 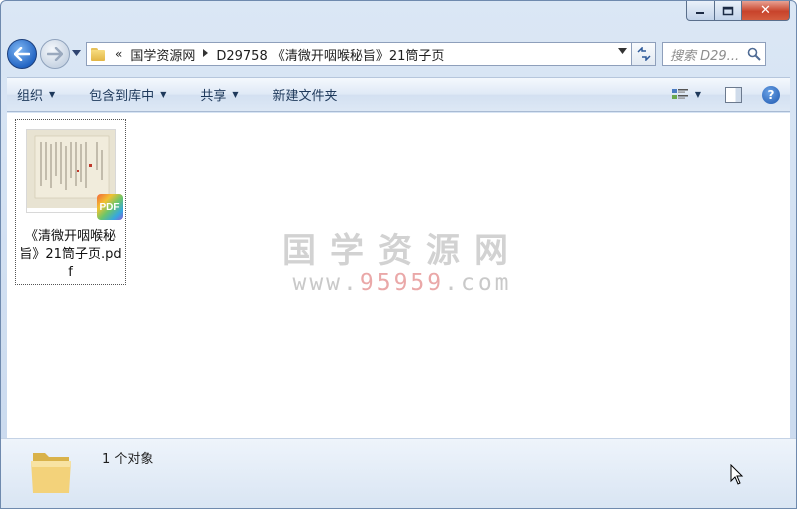 I want to click on search-icon, so click(x=754, y=54).